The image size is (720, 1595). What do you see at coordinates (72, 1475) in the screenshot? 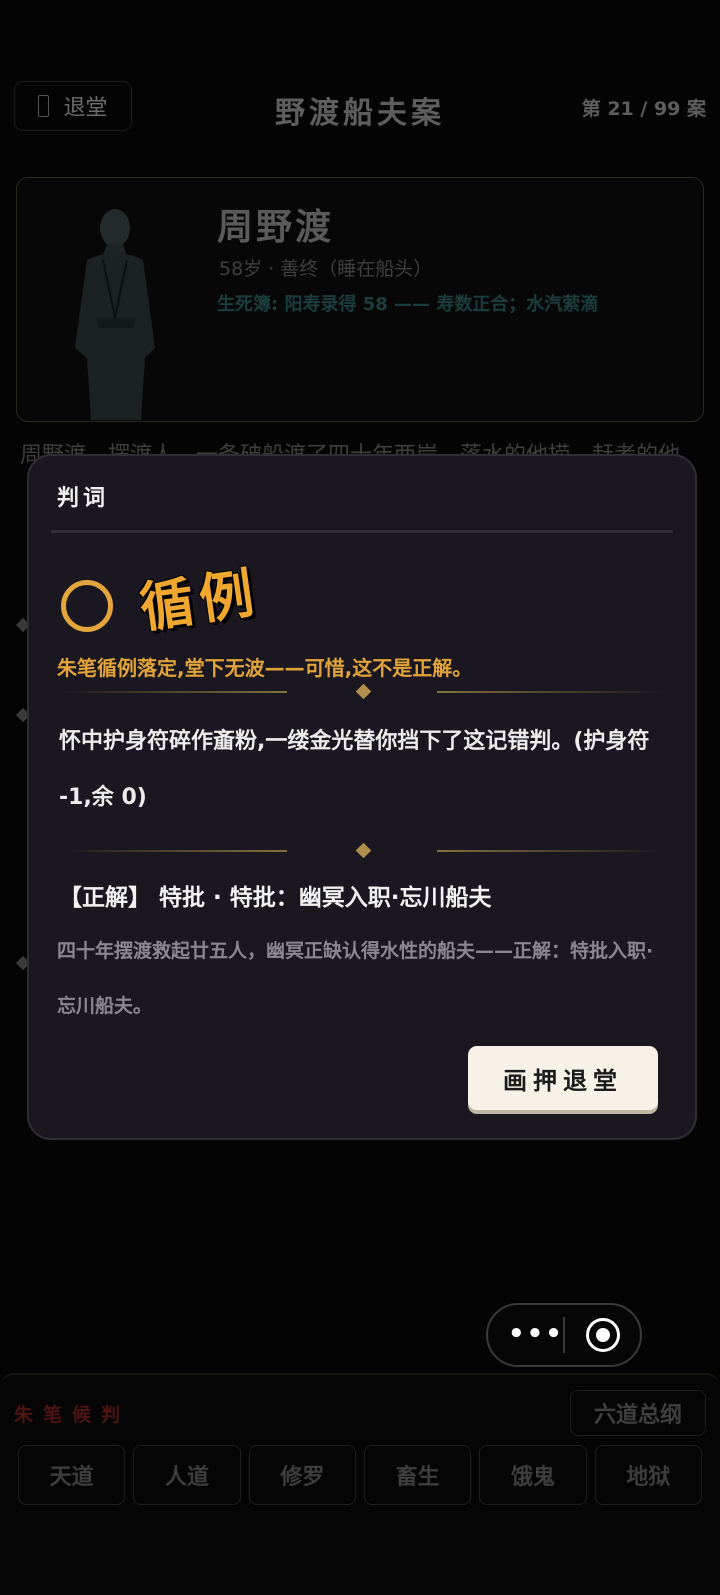
I see `path-button-heaven: 天道` at bounding box center [72, 1475].